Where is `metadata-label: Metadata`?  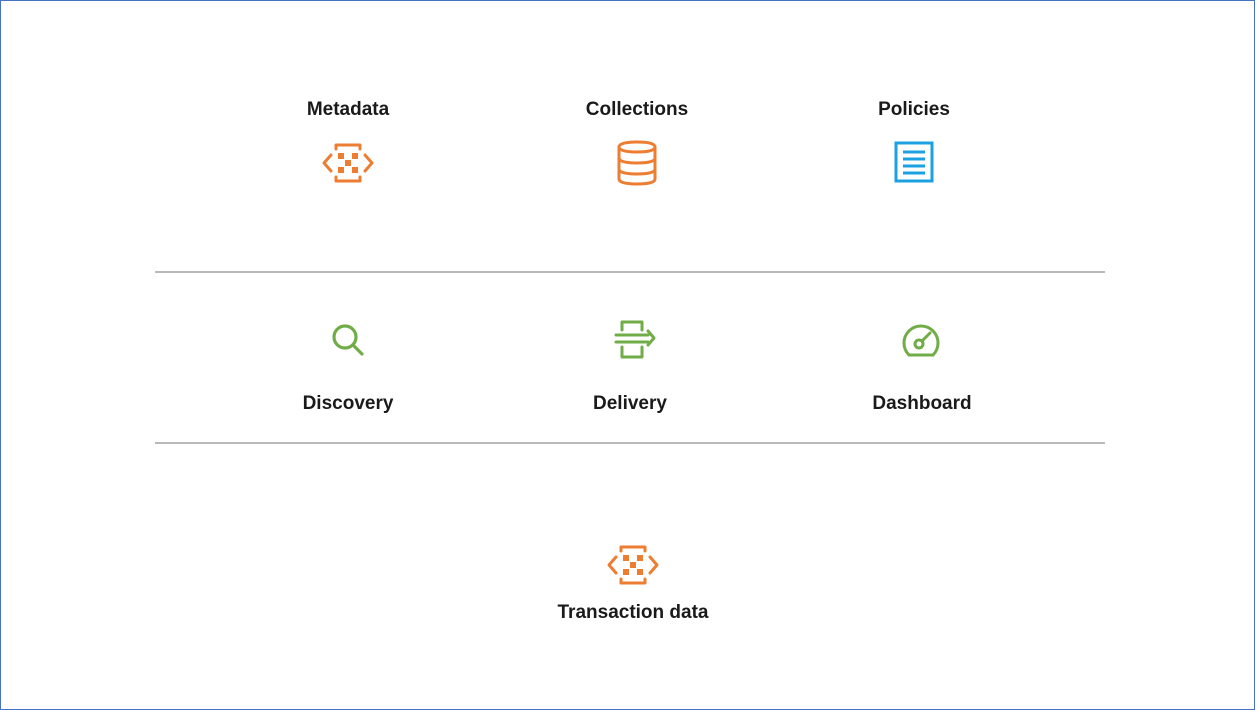
metadata-label: Metadata is located at coordinates (348, 109).